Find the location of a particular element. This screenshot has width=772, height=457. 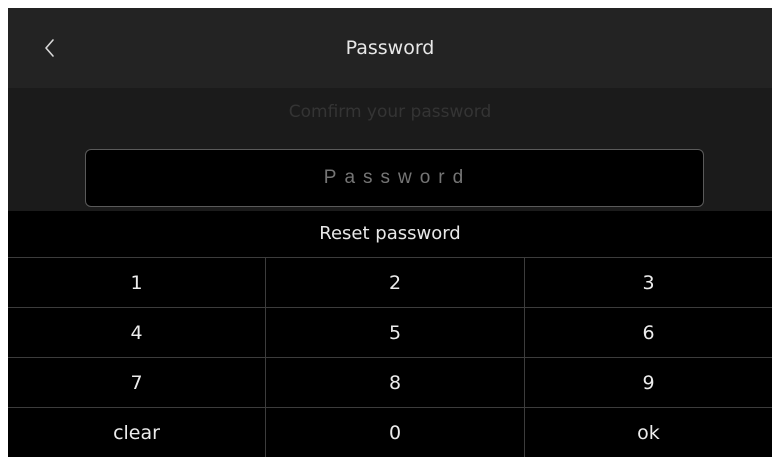

clear-key: clear is located at coordinates (137, 432).